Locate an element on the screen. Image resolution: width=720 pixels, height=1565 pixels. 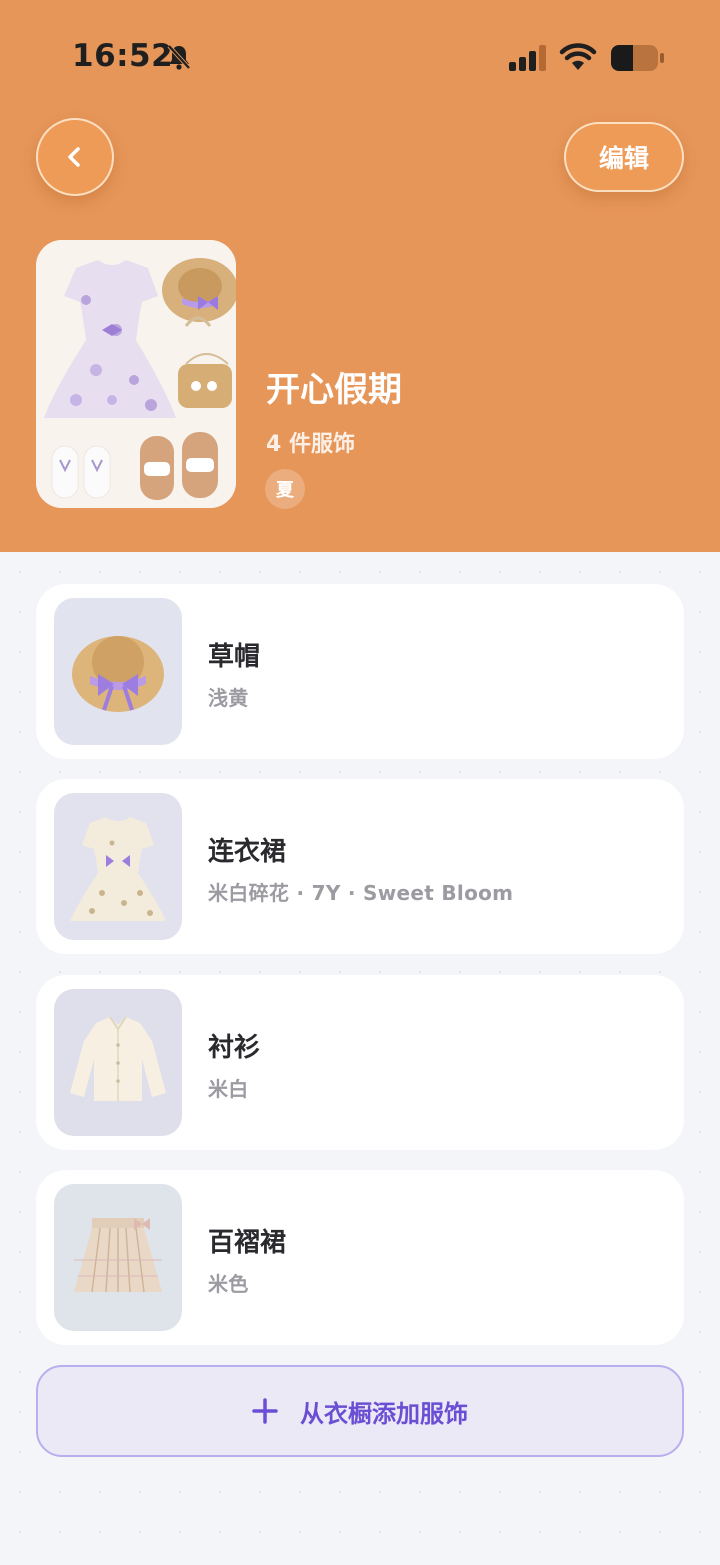
item-name: 衬衫 is located at coordinates (234, 1048).